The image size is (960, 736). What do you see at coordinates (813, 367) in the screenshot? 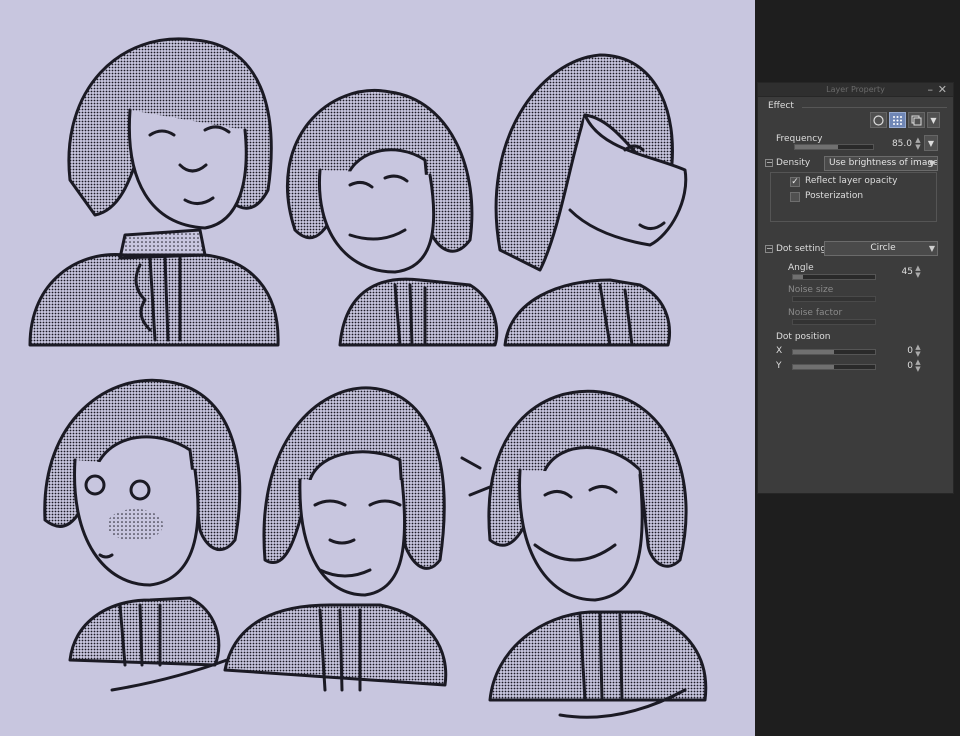
I see `dot-position-y-fill` at bounding box center [813, 367].